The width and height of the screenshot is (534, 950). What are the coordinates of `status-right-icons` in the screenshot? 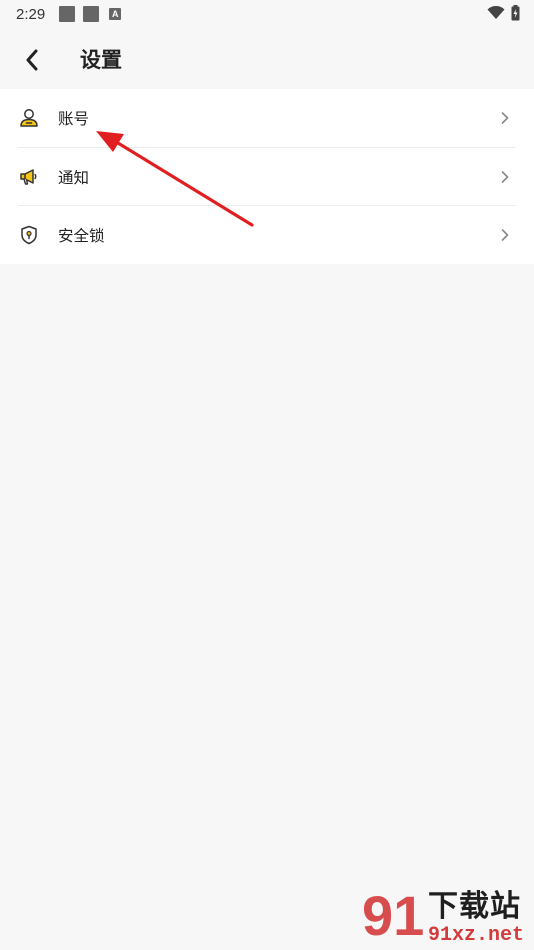 It's located at (503, 13).